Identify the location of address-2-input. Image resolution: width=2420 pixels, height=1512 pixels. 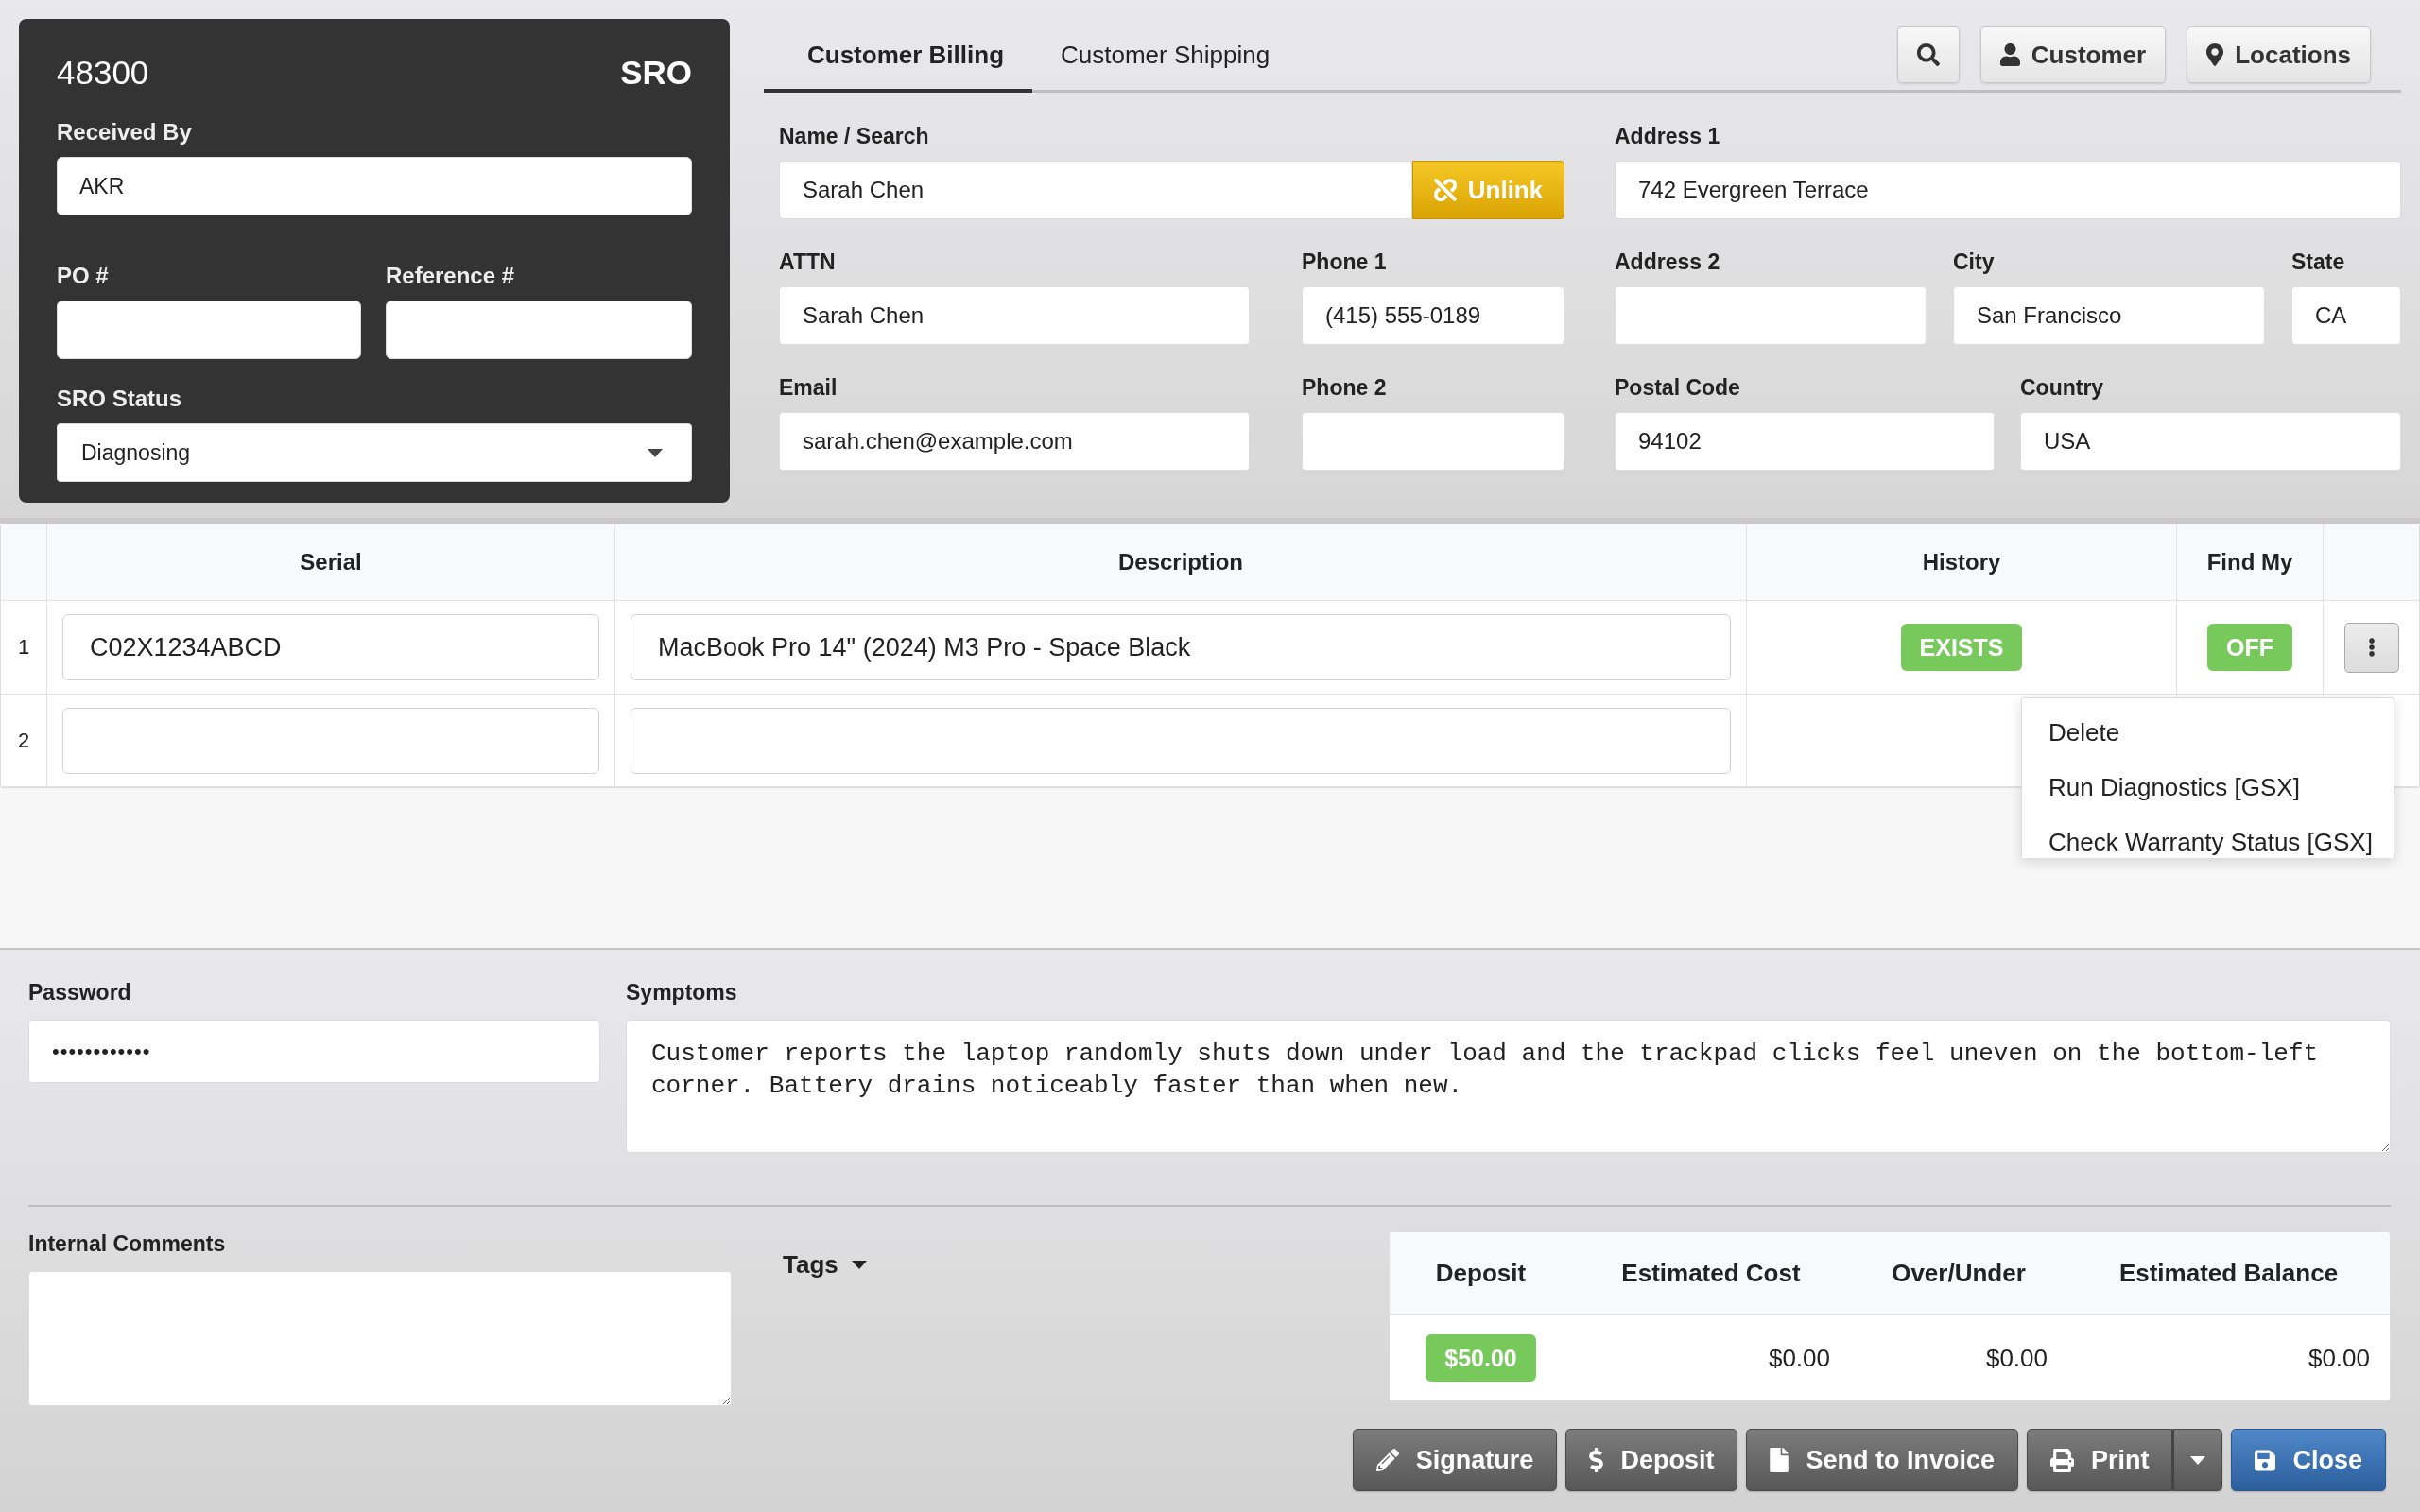
(1771, 315).